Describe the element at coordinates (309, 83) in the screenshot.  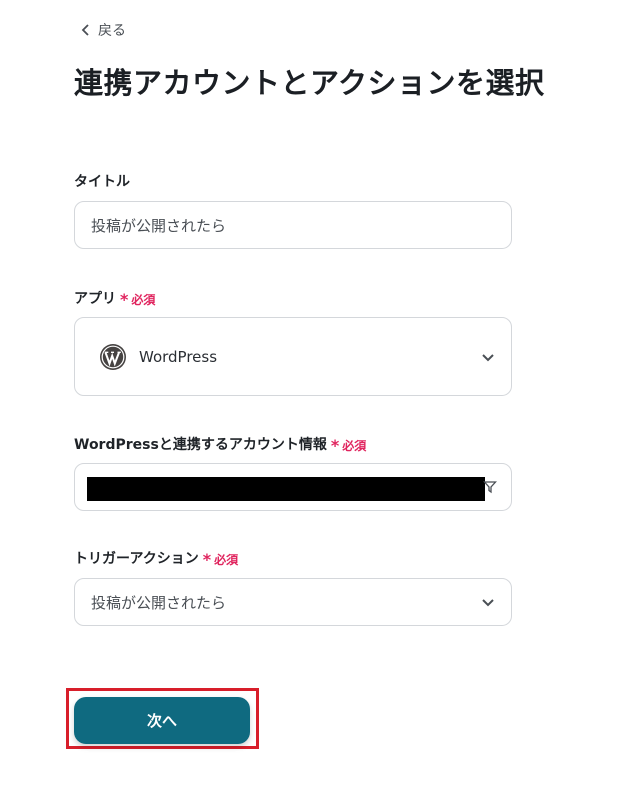
I see `page-title: 連携アカウントとアクションを選択` at that location.